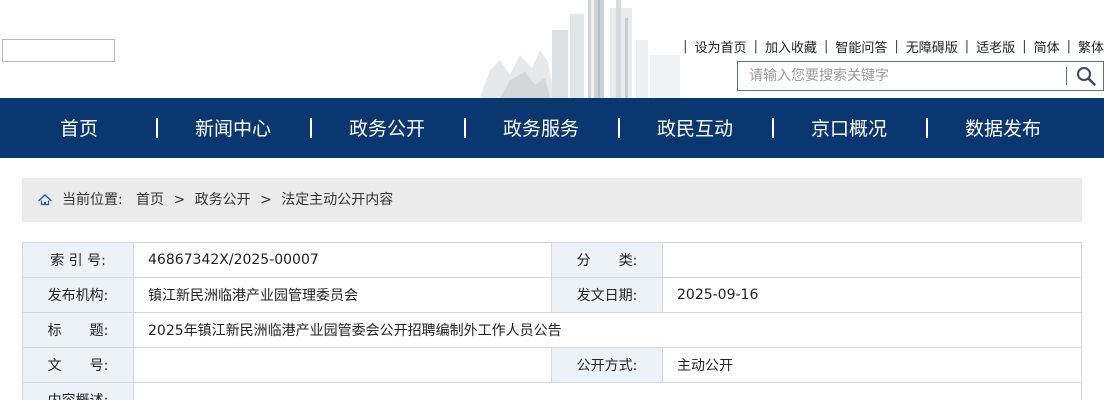 Image resolution: width=1104 pixels, height=400 pixels. Describe the element at coordinates (387, 128) in the screenshot. I see `nav-item-gov-affairs: 政务公开` at that location.